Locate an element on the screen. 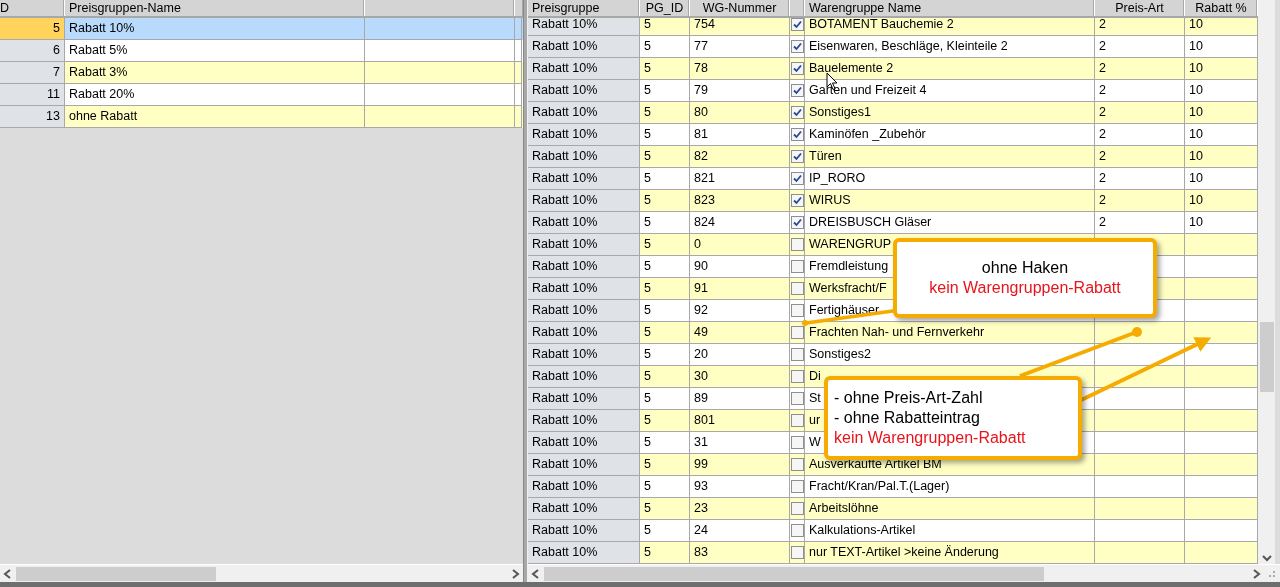 Image resolution: width=1280 pixels, height=587 pixels. table-cell: 823 is located at coordinates (740, 201).